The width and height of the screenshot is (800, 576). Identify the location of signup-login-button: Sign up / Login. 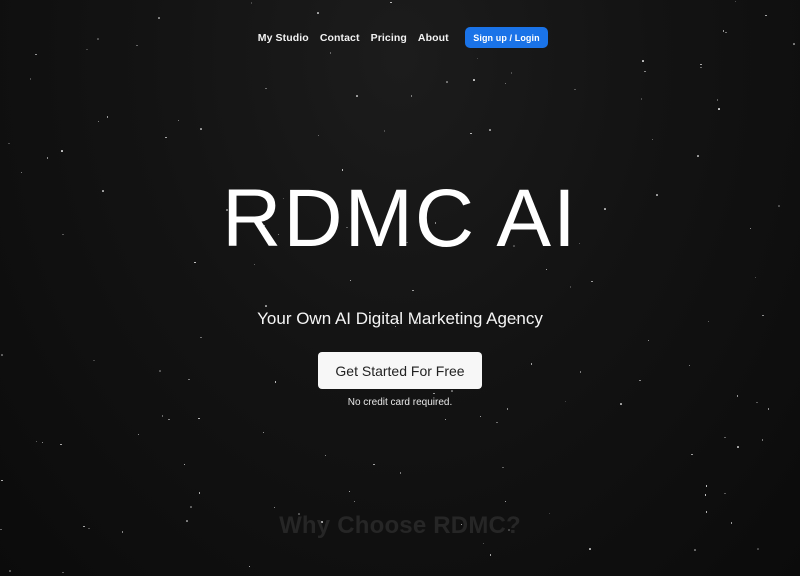
(506, 37).